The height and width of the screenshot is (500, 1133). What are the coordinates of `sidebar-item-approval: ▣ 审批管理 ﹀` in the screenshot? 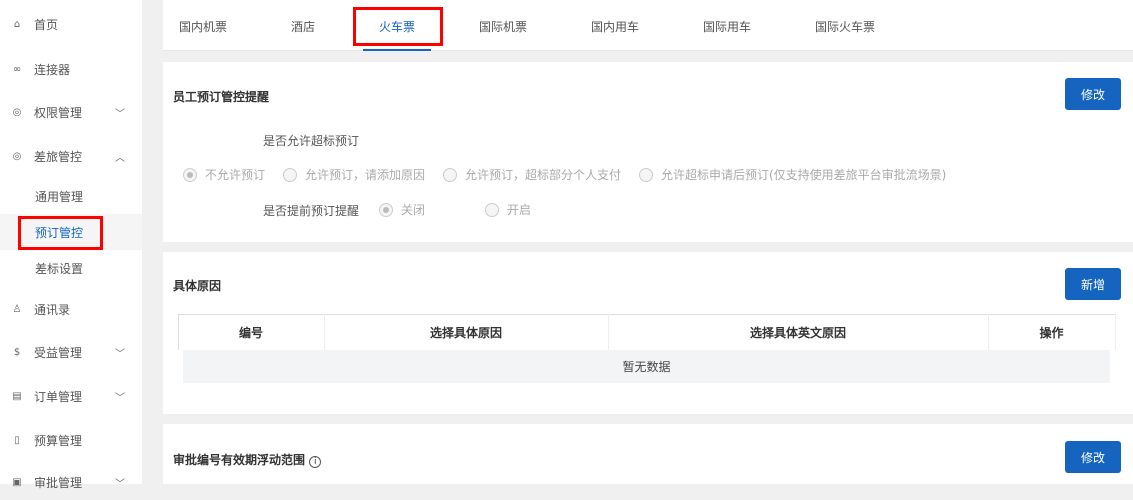 It's located at (71, 482).